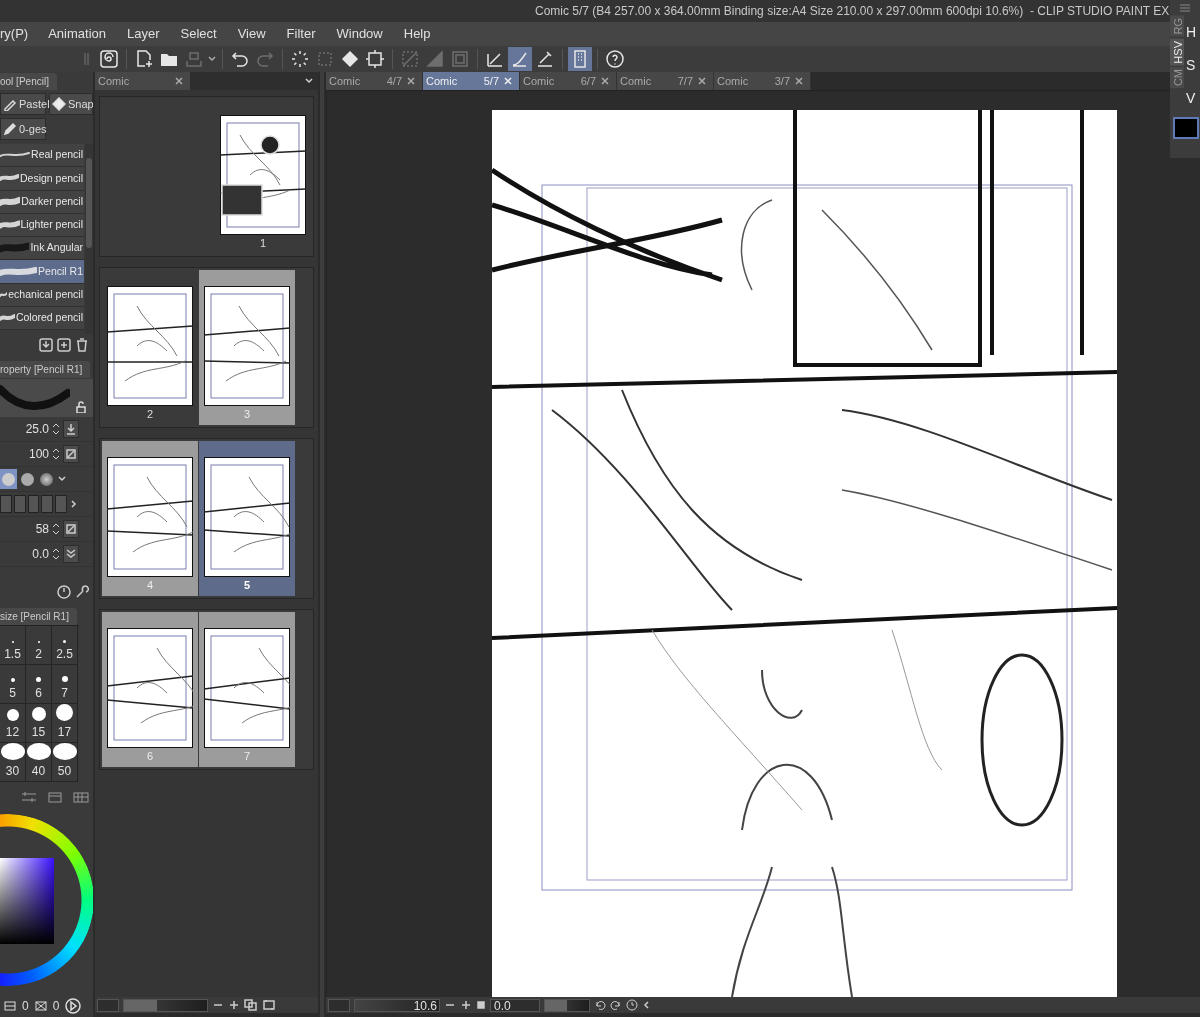  Describe the element at coordinates (29, 797) in the screenshot. I see `color-sliders-icon` at that location.